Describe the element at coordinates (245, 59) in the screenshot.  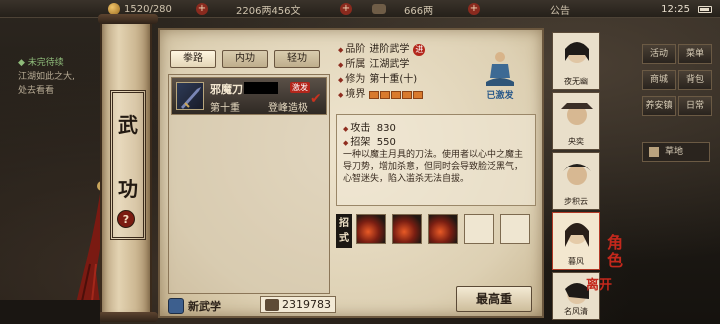
I see `tab-inner: 内功` at that location.